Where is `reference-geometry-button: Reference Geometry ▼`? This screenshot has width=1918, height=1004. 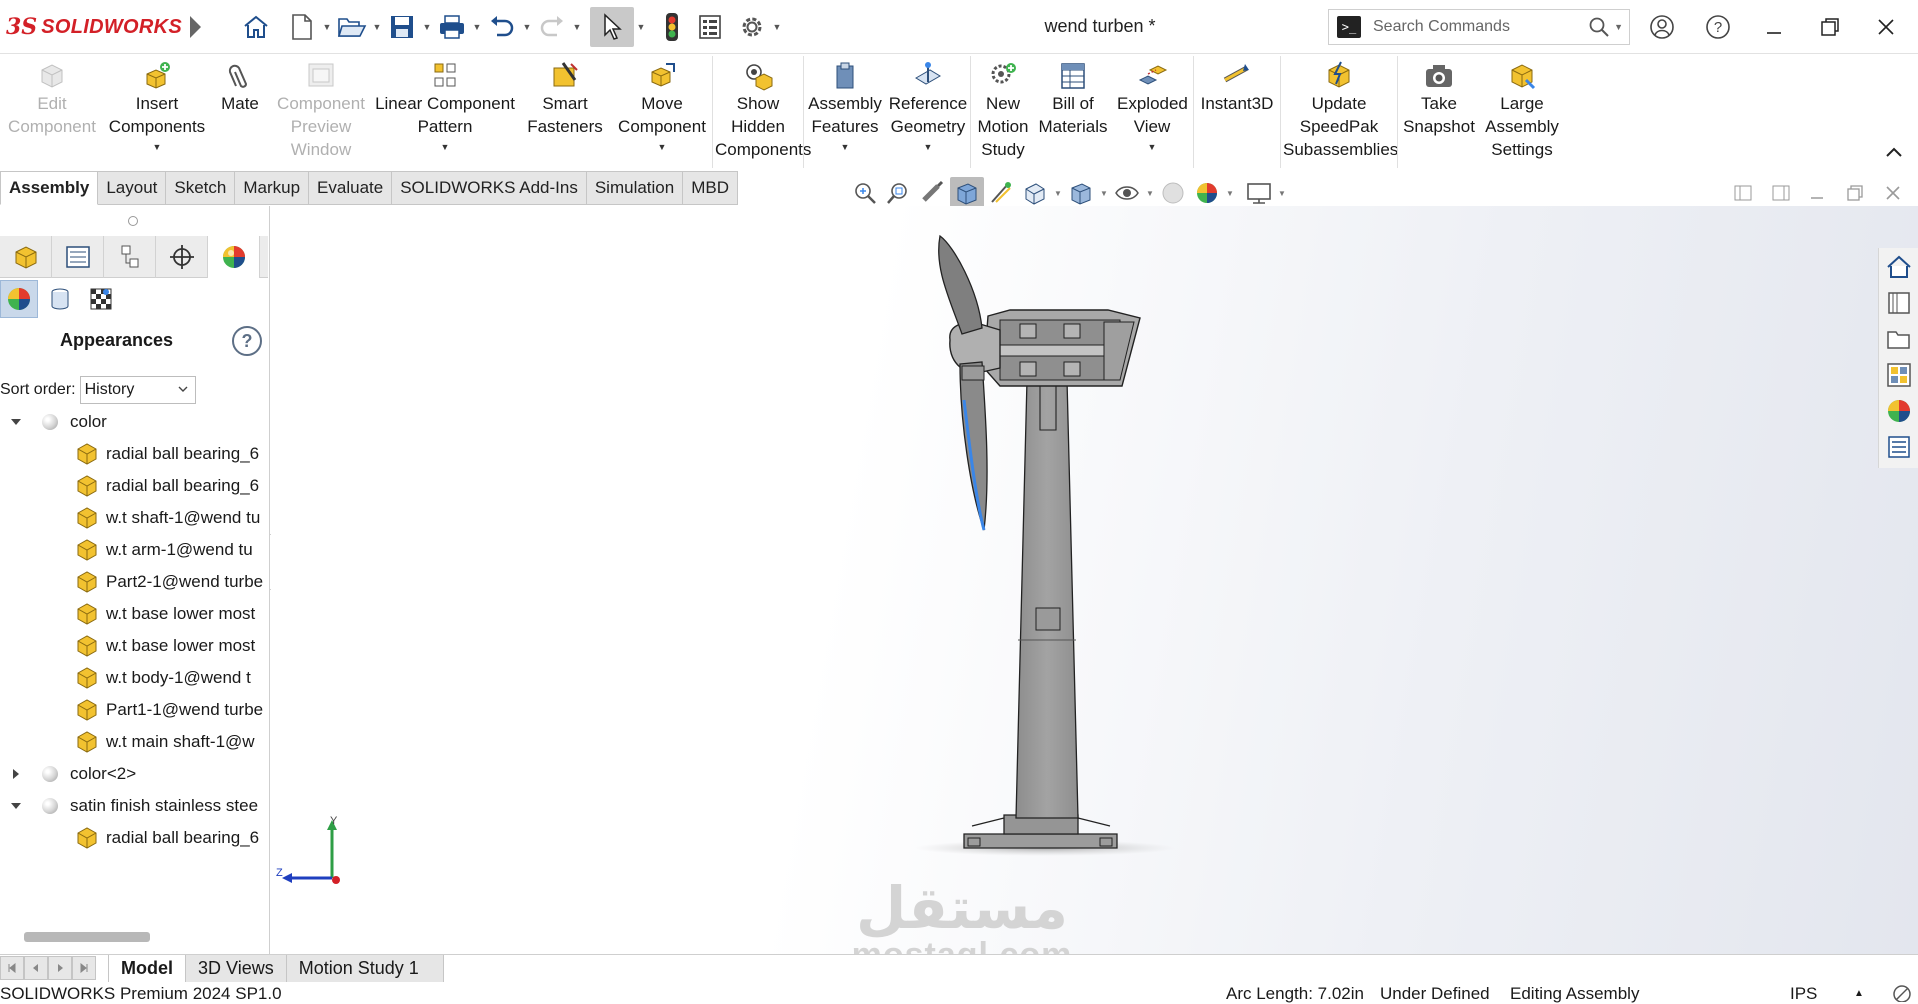 reference-geometry-button: Reference Geometry ▼ is located at coordinates (928, 112).